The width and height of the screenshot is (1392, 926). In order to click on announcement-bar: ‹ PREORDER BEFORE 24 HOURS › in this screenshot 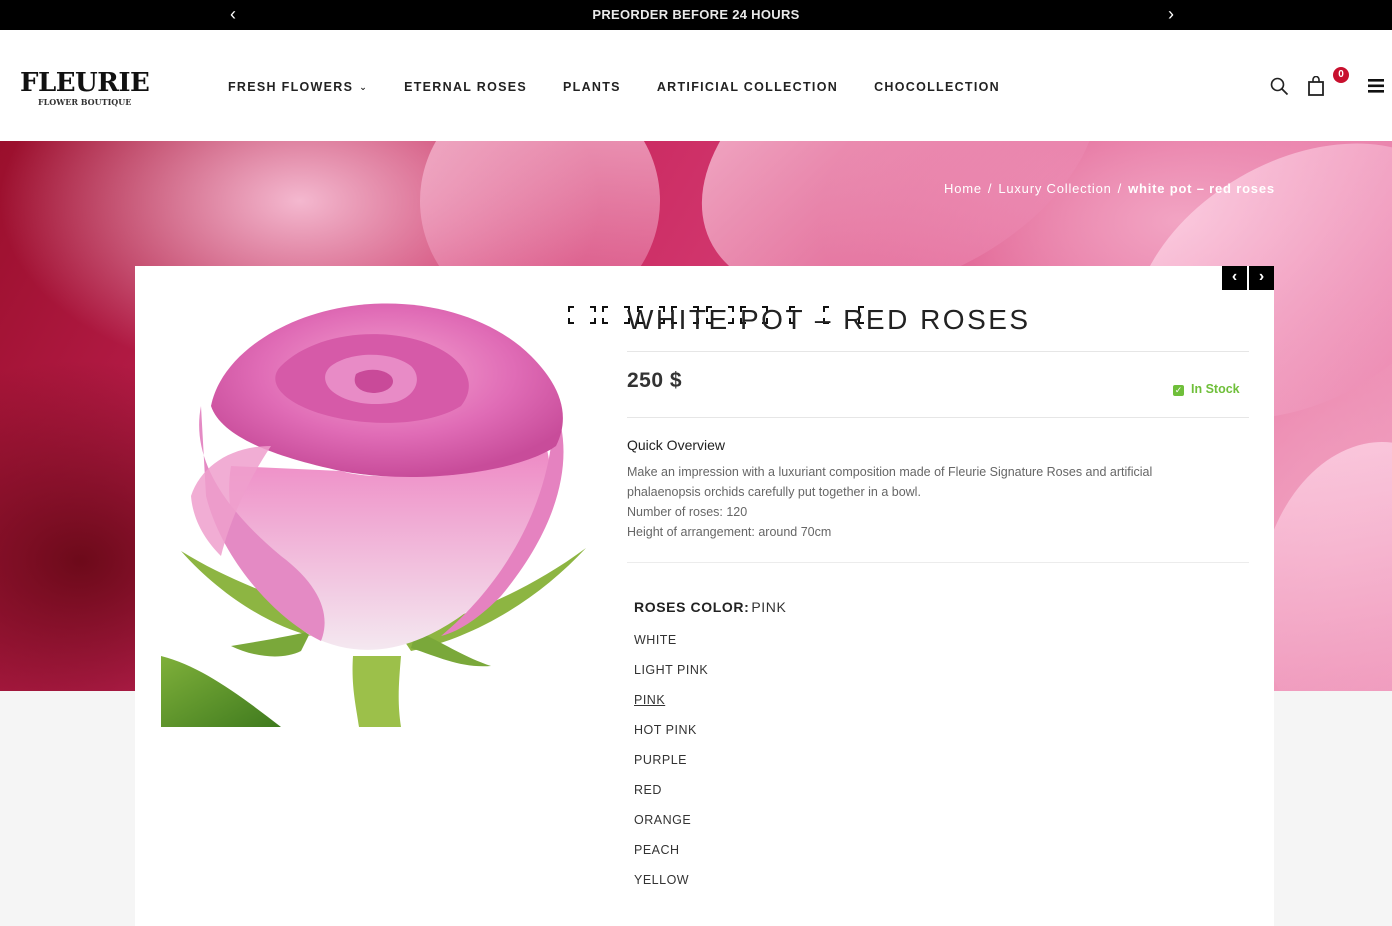, I will do `click(696, 15)`.